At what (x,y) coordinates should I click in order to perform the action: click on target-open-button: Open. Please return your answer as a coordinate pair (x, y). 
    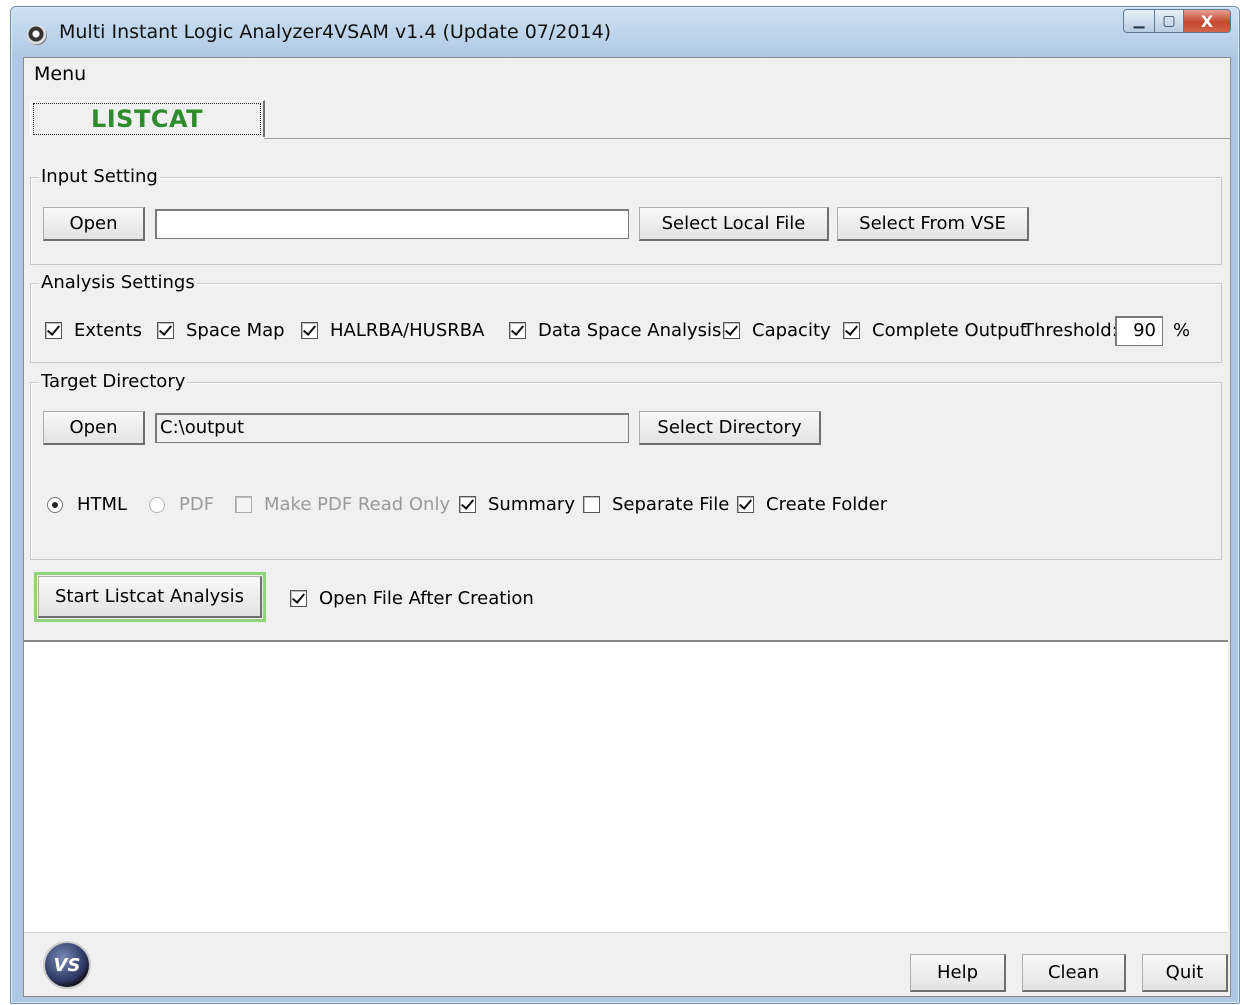
    Looking at the image, I should click on (94, 428).